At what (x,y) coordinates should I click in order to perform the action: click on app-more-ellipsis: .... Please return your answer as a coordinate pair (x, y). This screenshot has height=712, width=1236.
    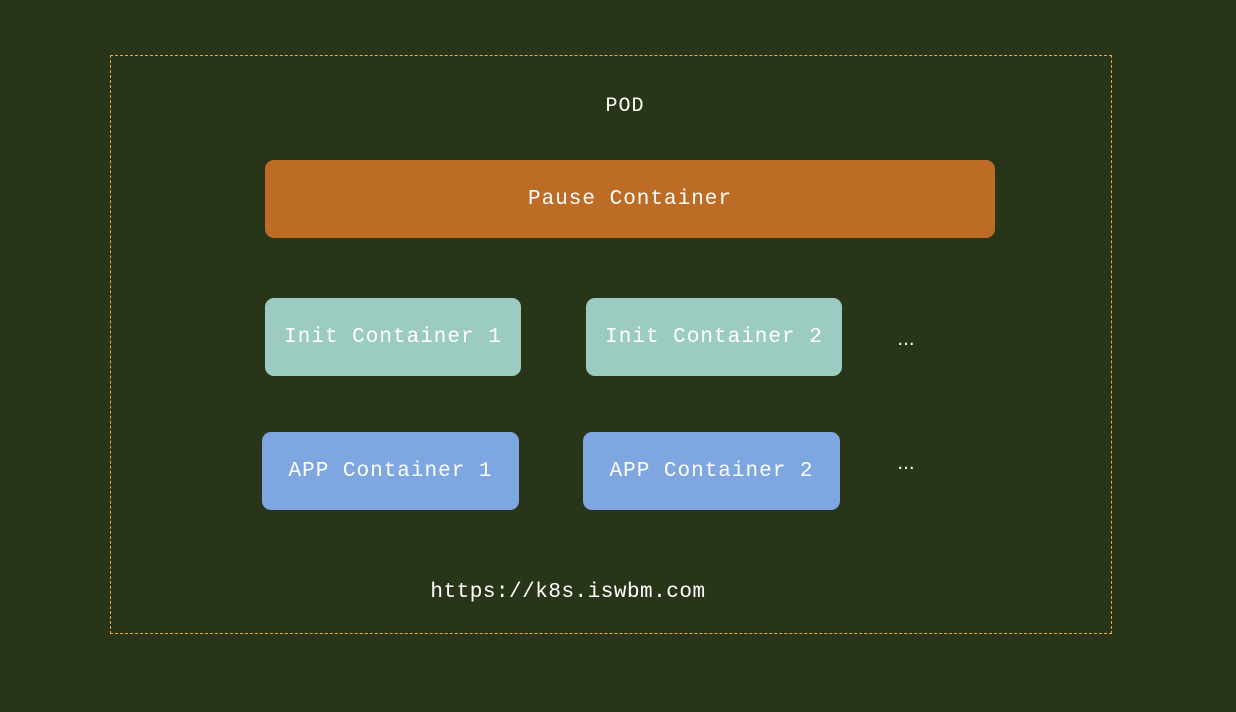
    Looking at the image, I should click on (906, 463).